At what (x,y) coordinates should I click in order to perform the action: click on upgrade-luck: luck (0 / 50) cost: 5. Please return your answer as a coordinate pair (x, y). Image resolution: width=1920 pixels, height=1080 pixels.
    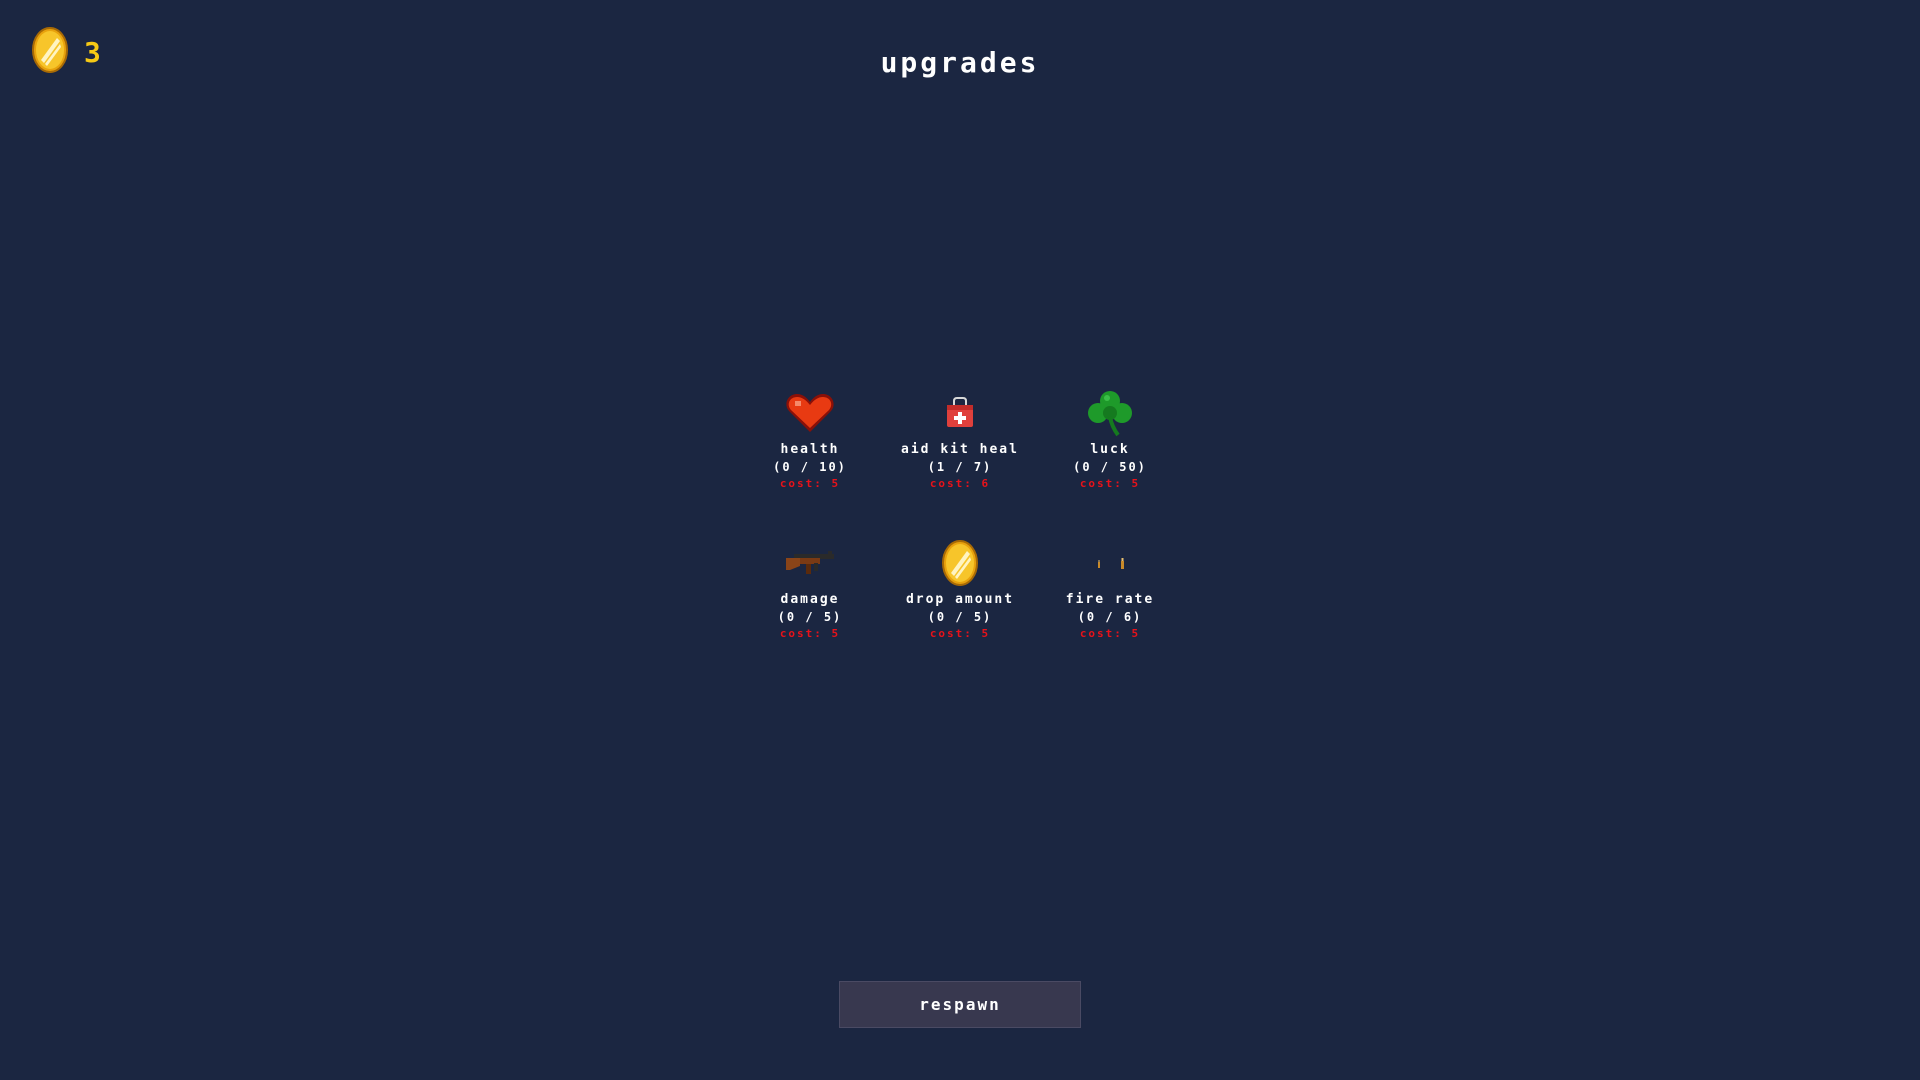
    Looking at the image, I should click on (1110, 463).